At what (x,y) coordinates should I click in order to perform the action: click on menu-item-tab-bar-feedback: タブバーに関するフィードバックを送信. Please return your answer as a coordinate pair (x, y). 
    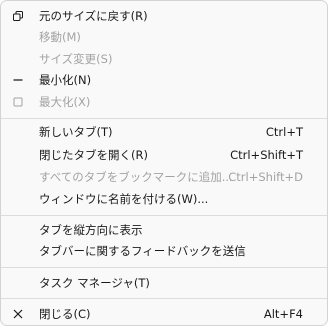
    Looking at the image, I should click on (164, 251).